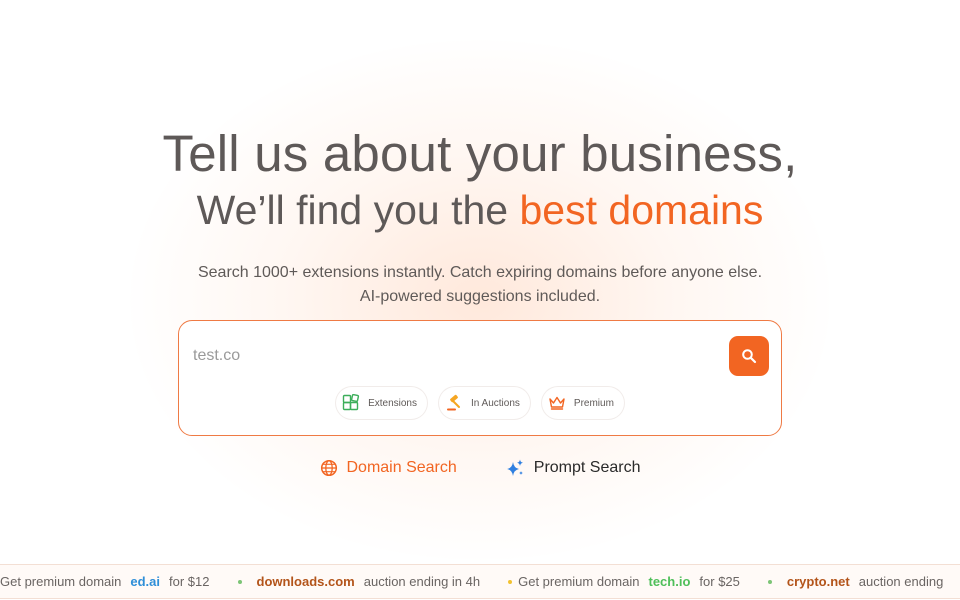  Describe the element at coordinates (670, 581) in the screenshot. I see `ticker-domain: tech.io` at that location.